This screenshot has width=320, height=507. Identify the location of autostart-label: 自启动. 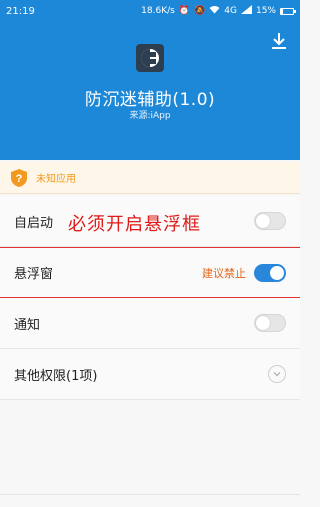
(34, 223).